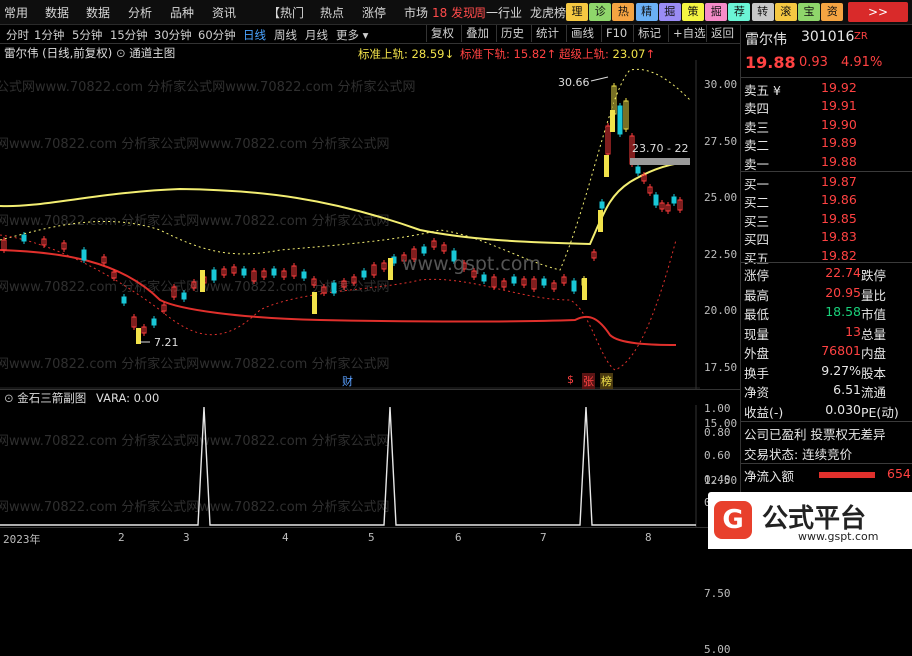 This screenshot has height=656, width=912. Describe the element at coordinates (480, 12) in the screenshot. I see `menu-item-week: 周` at that location.